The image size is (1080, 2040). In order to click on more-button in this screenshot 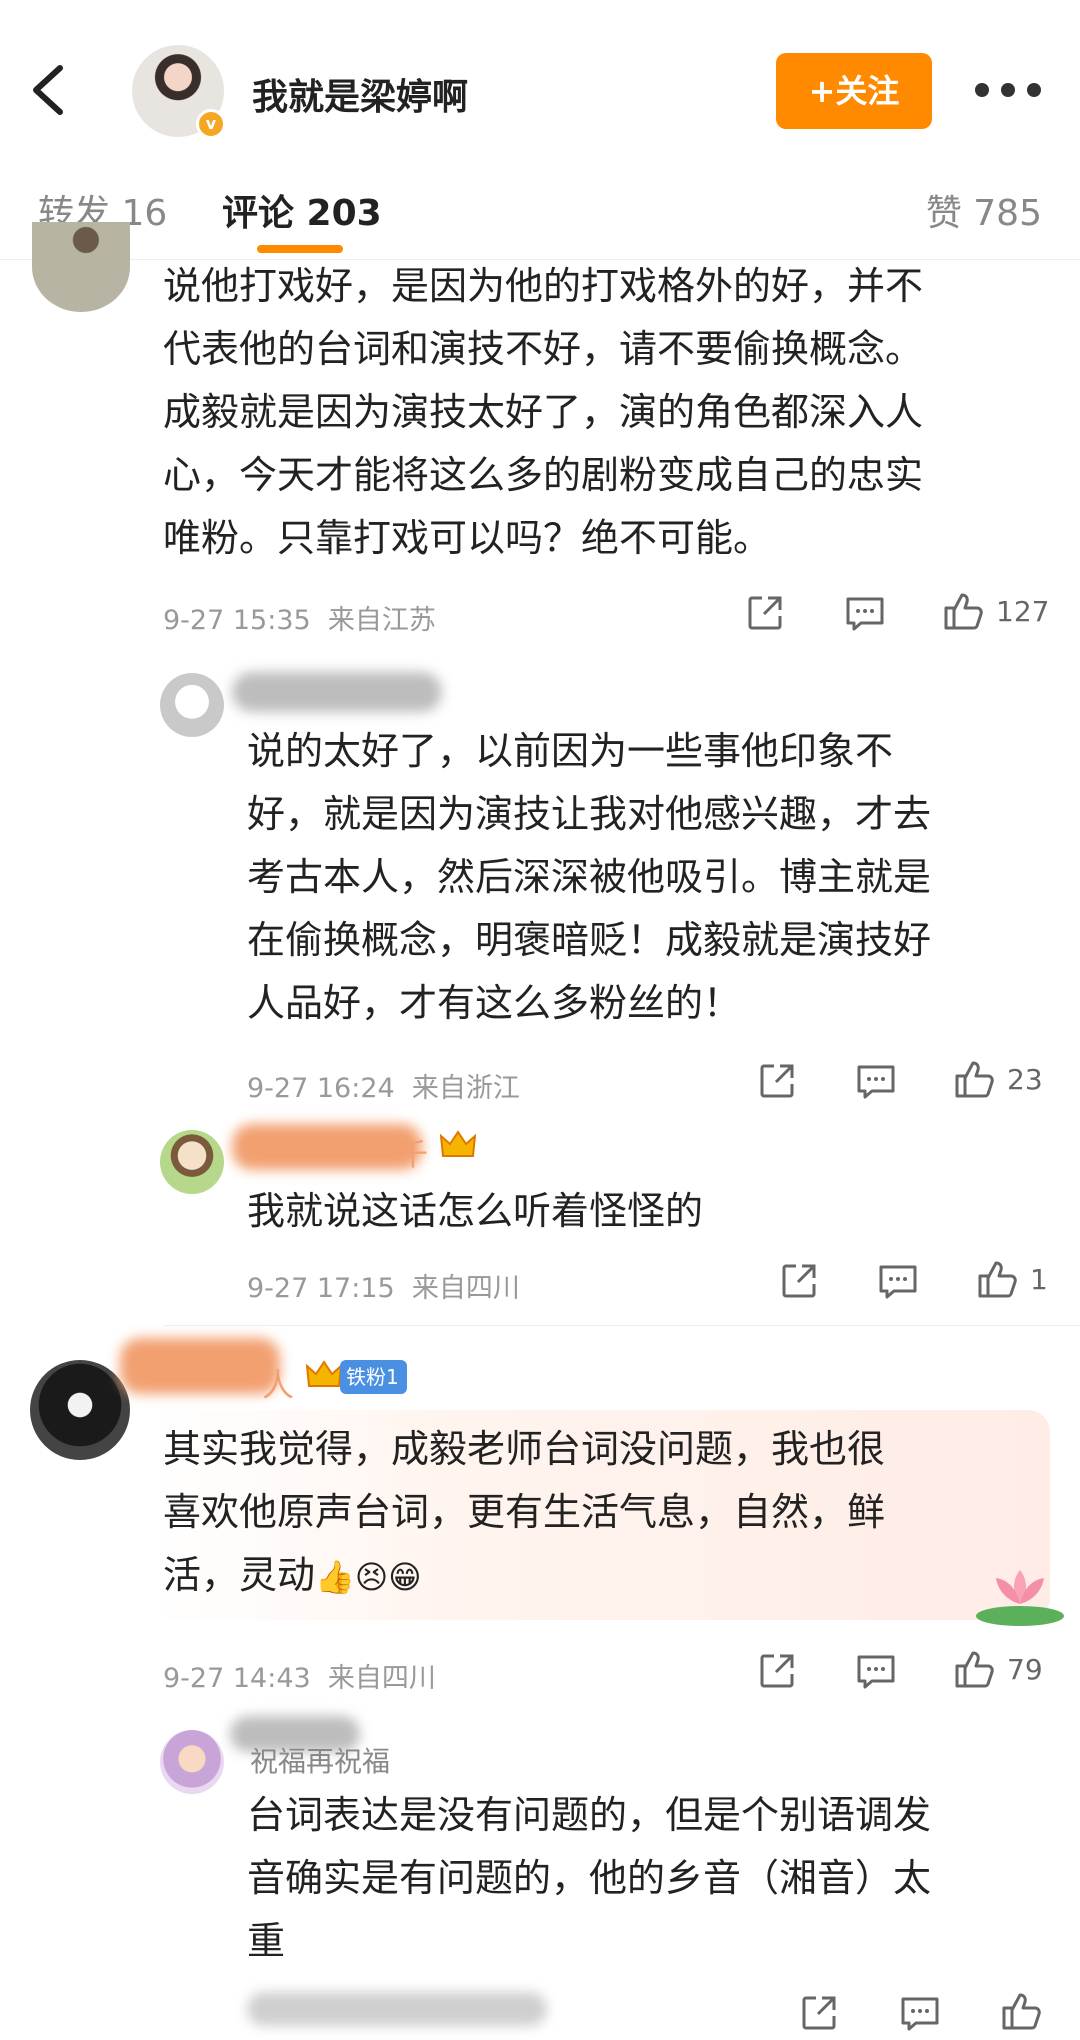, I will do `click(1008, 90)`.